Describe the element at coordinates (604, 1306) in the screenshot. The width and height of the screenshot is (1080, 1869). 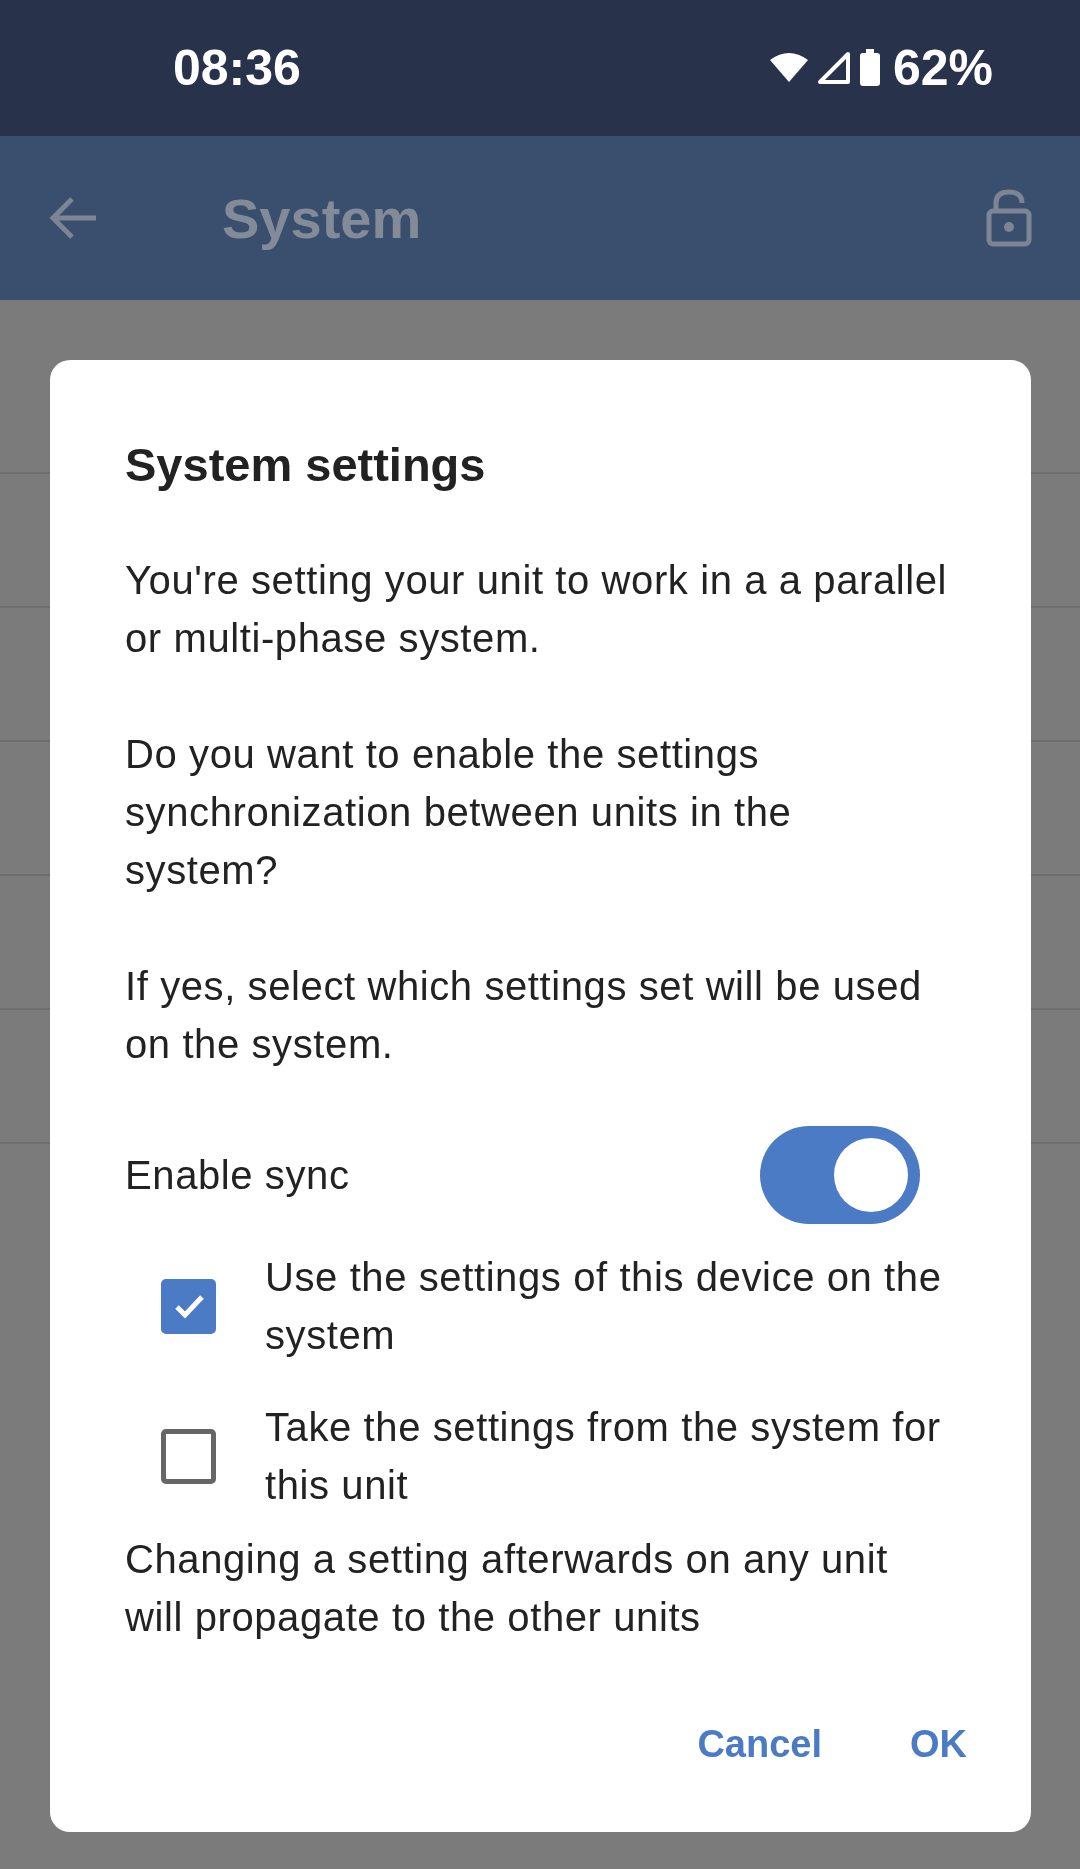
I see `option-label: Use the settings of this device on the system` at that location.